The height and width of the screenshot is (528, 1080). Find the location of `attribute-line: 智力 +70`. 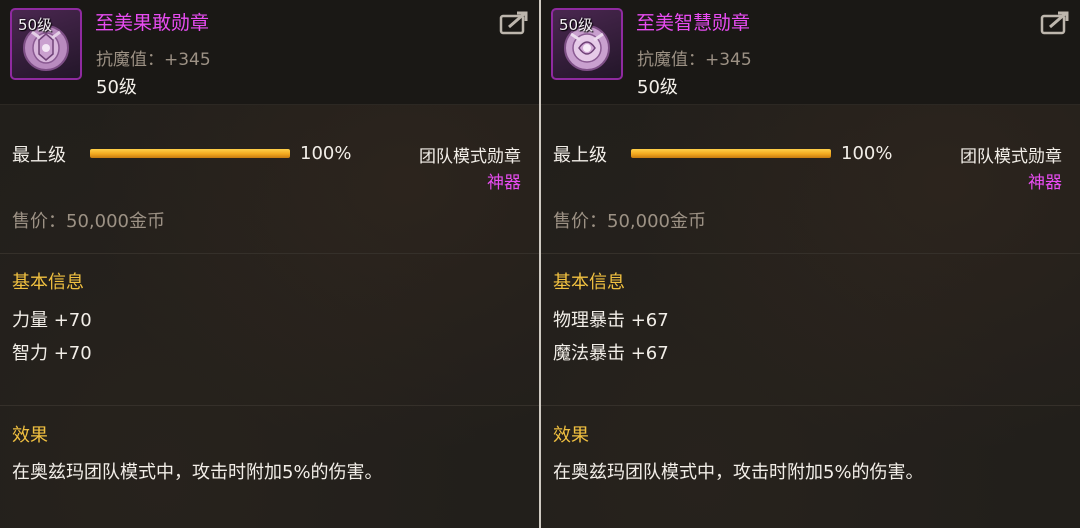

attribute-line: 智力 +70 is located at coordinates (52, 353).